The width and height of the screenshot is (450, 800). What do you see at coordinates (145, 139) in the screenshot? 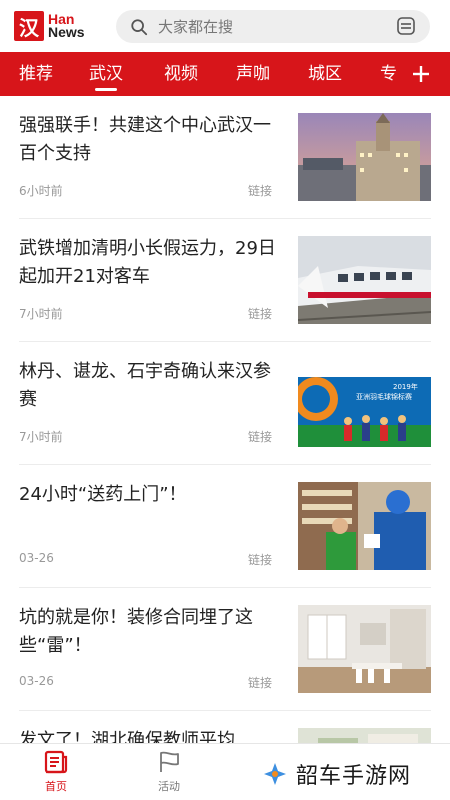
I see `article-title: 强强联手！共建这个中心武汉一百个支持` at bounding box center [145, 139].